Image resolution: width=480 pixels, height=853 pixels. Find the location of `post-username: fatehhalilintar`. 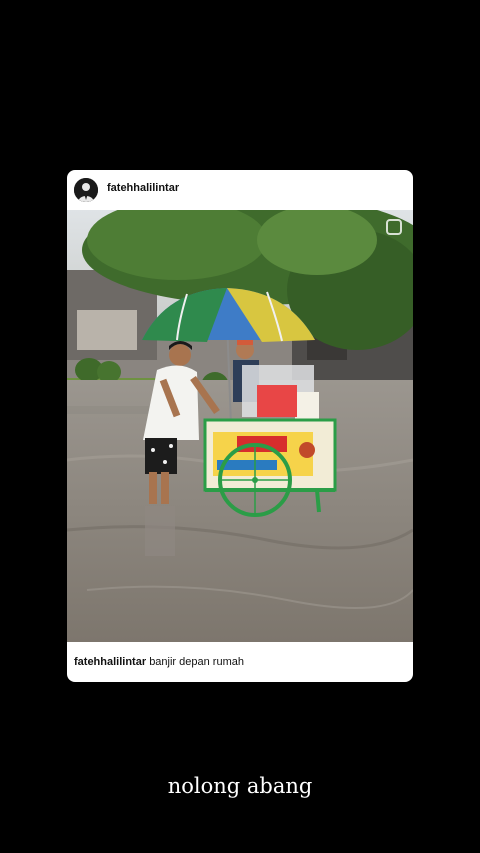

post-username: fatehhalilintar is located at coordinates (143, 188).